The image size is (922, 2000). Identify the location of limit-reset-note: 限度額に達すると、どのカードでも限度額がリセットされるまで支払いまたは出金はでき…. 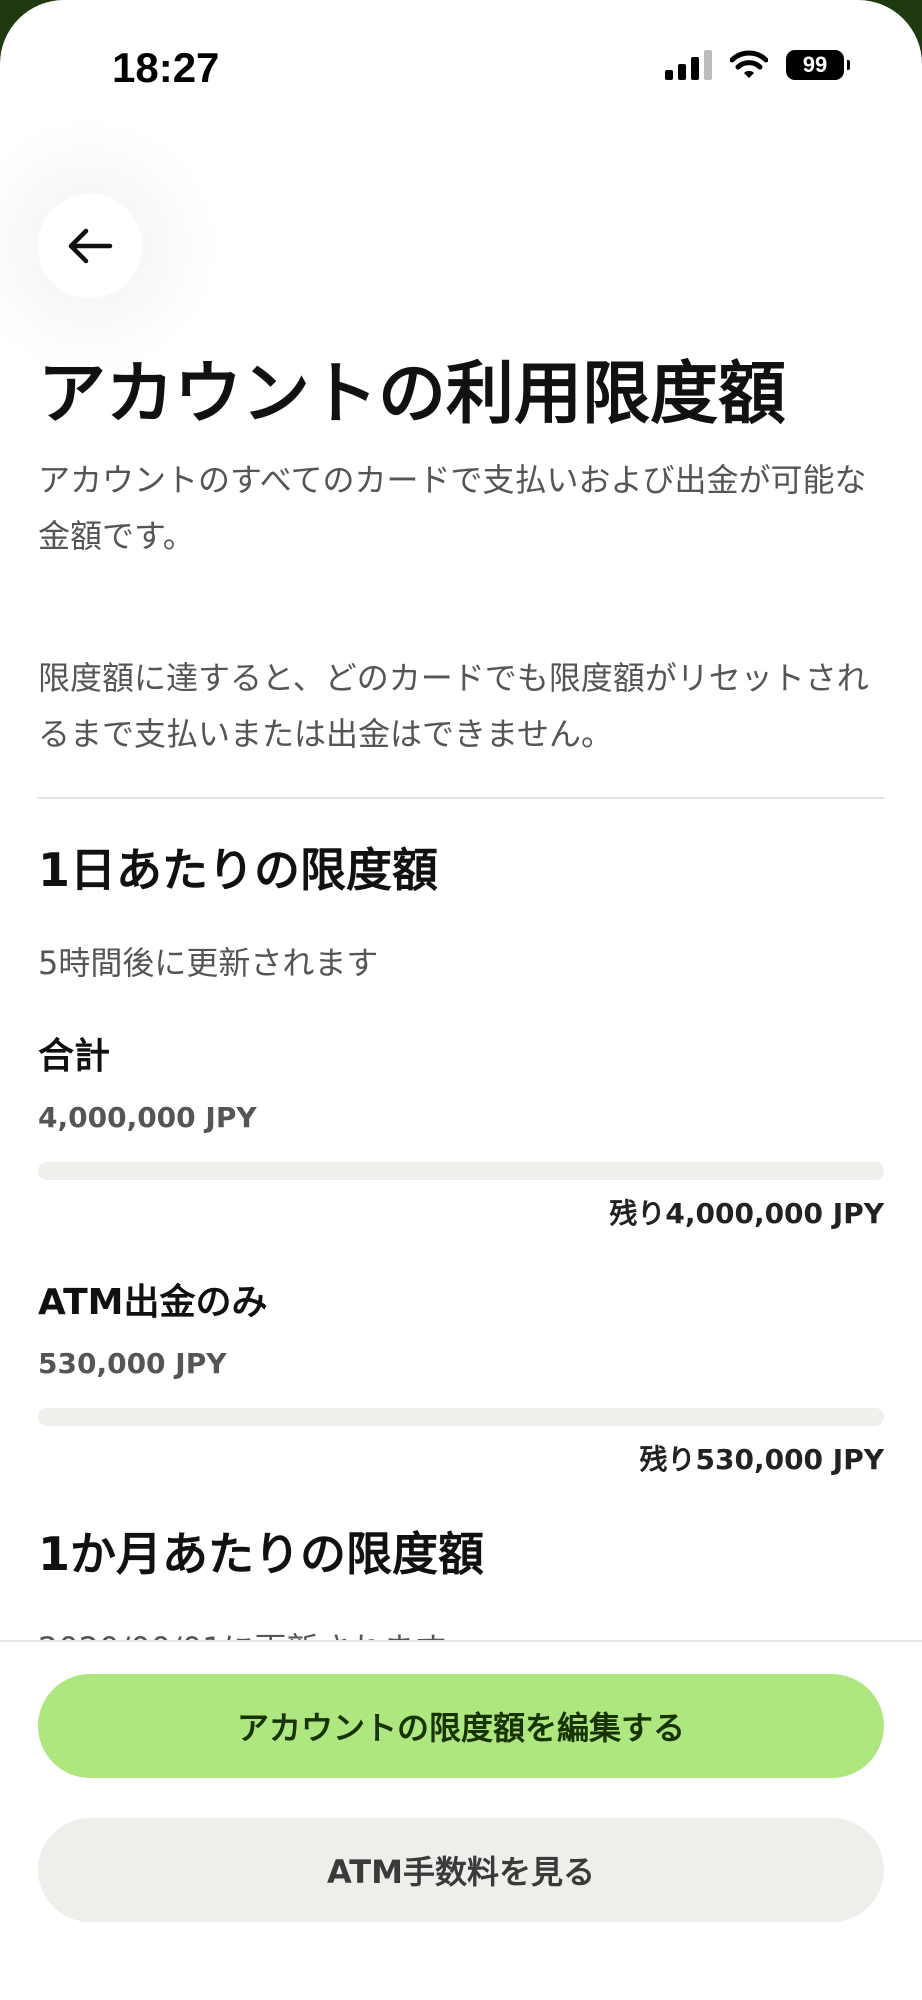
(453, 706).